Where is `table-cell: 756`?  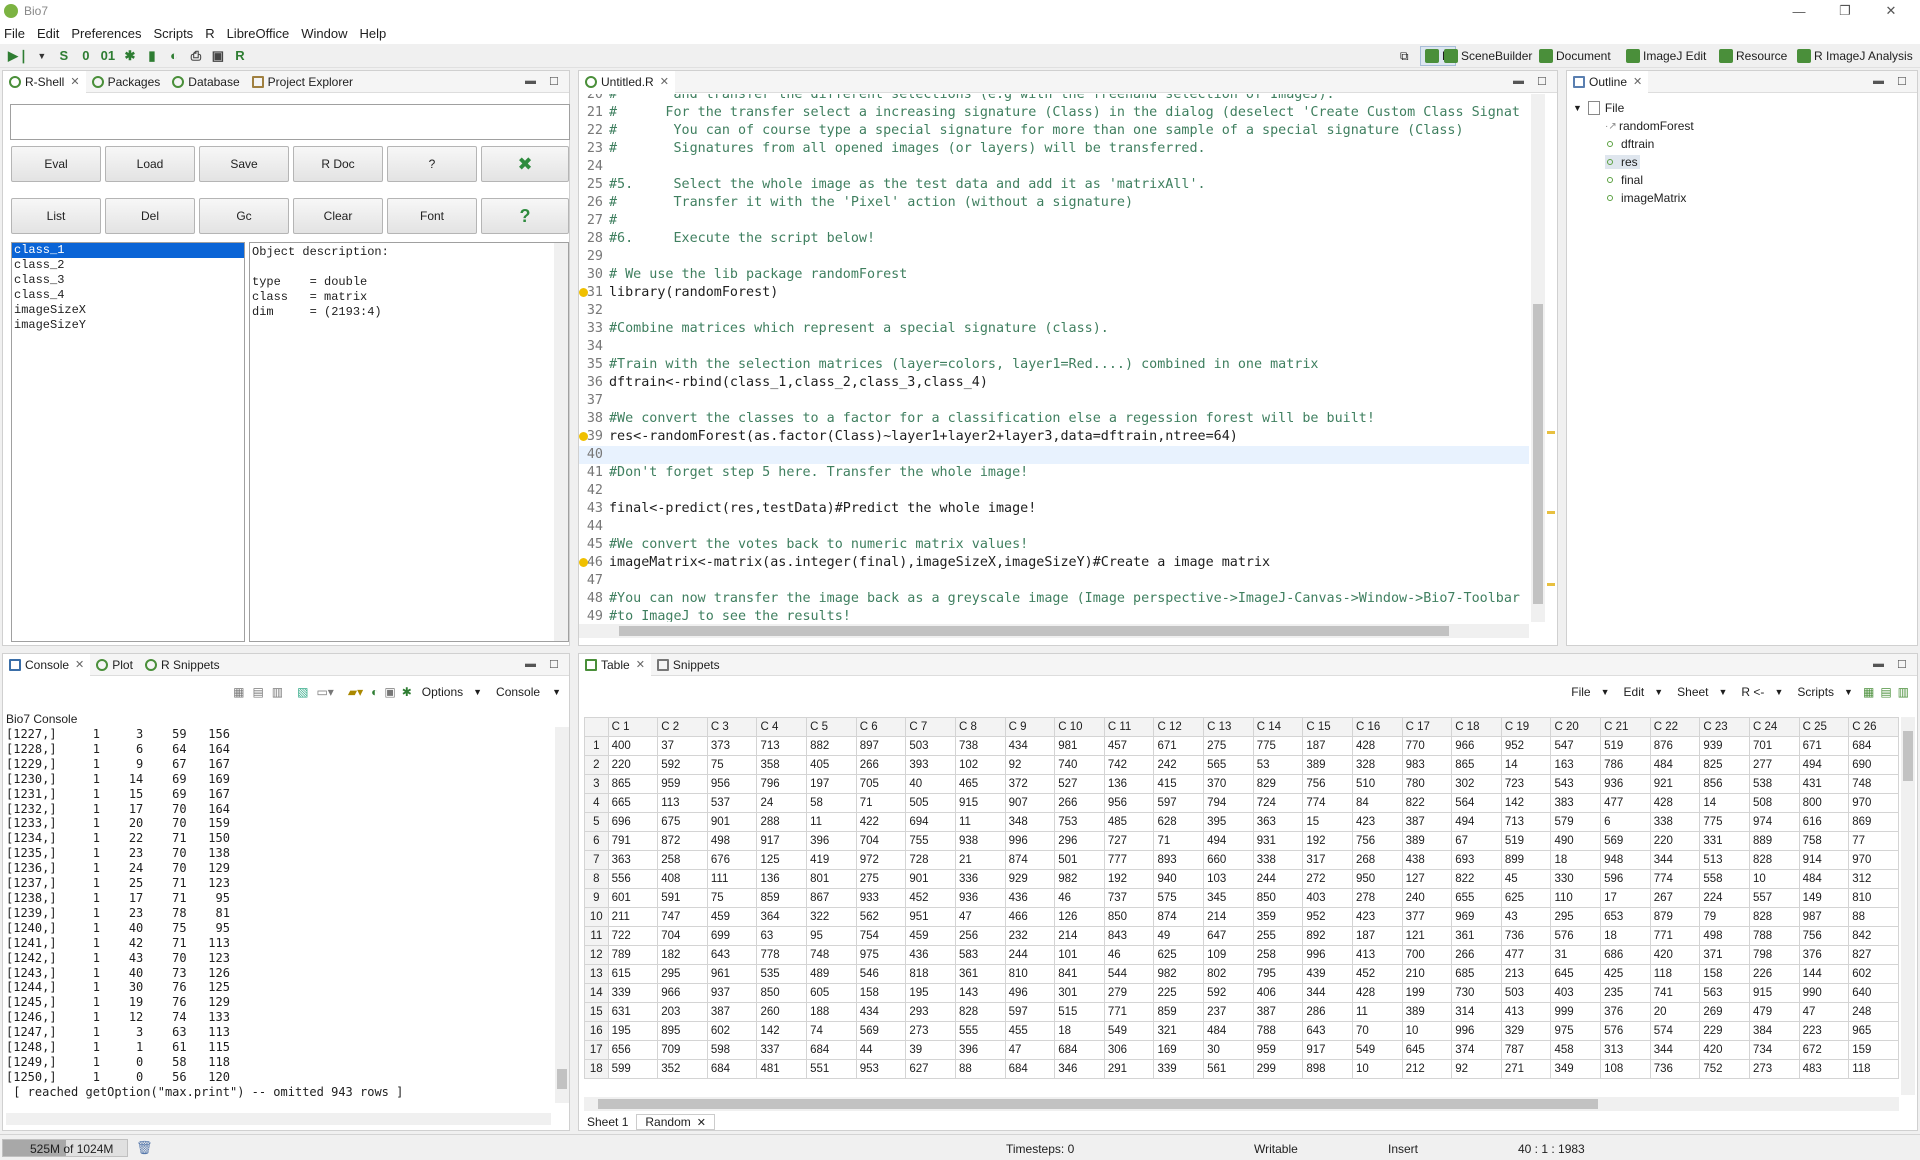 table-cell: 756 is located at coordinates (1824, 936).